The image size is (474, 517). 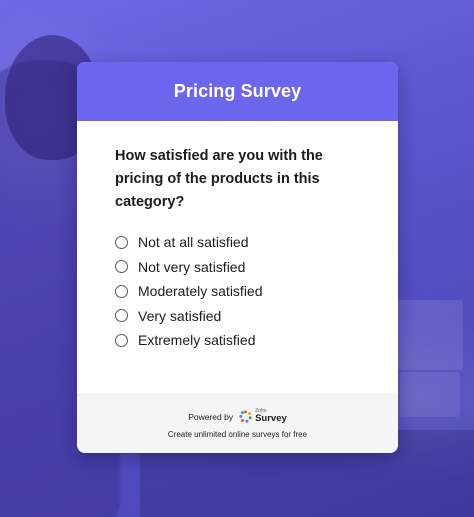 I want to click on answer-option-label: Extremely satisfied, so click(x=197, y=340).